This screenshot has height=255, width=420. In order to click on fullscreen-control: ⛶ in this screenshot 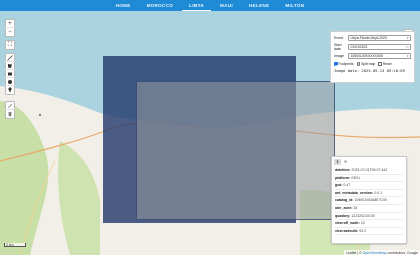, I will do `click(10, 45)`.